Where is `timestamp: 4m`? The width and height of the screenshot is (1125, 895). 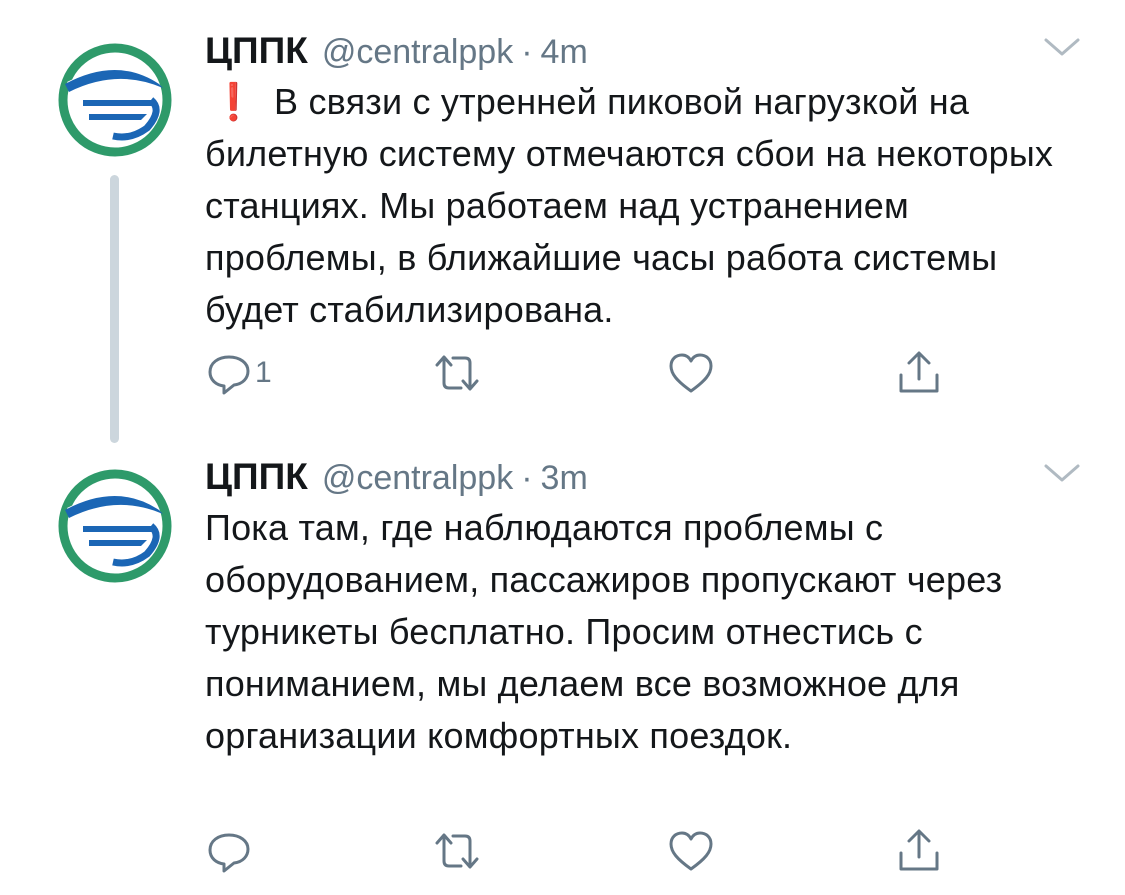 timestamp: 4m is located at coordinates (564, 52).